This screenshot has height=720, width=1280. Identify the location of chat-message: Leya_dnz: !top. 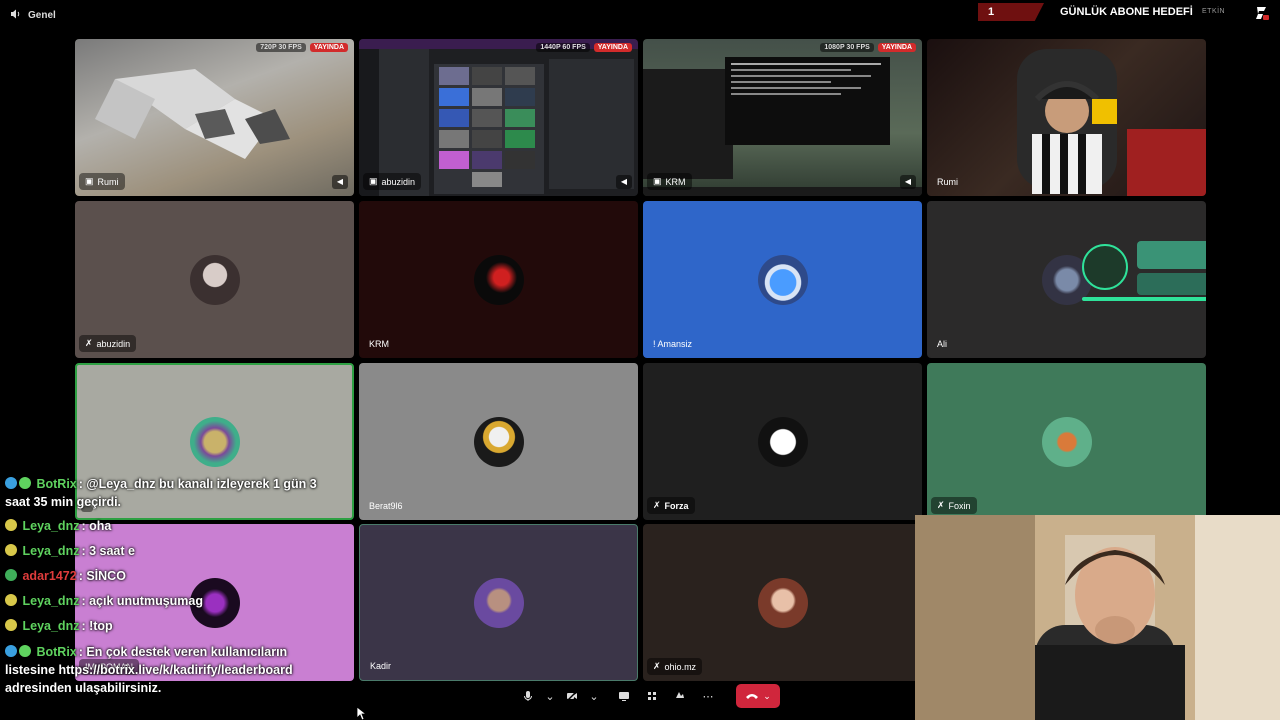
(170, 626).